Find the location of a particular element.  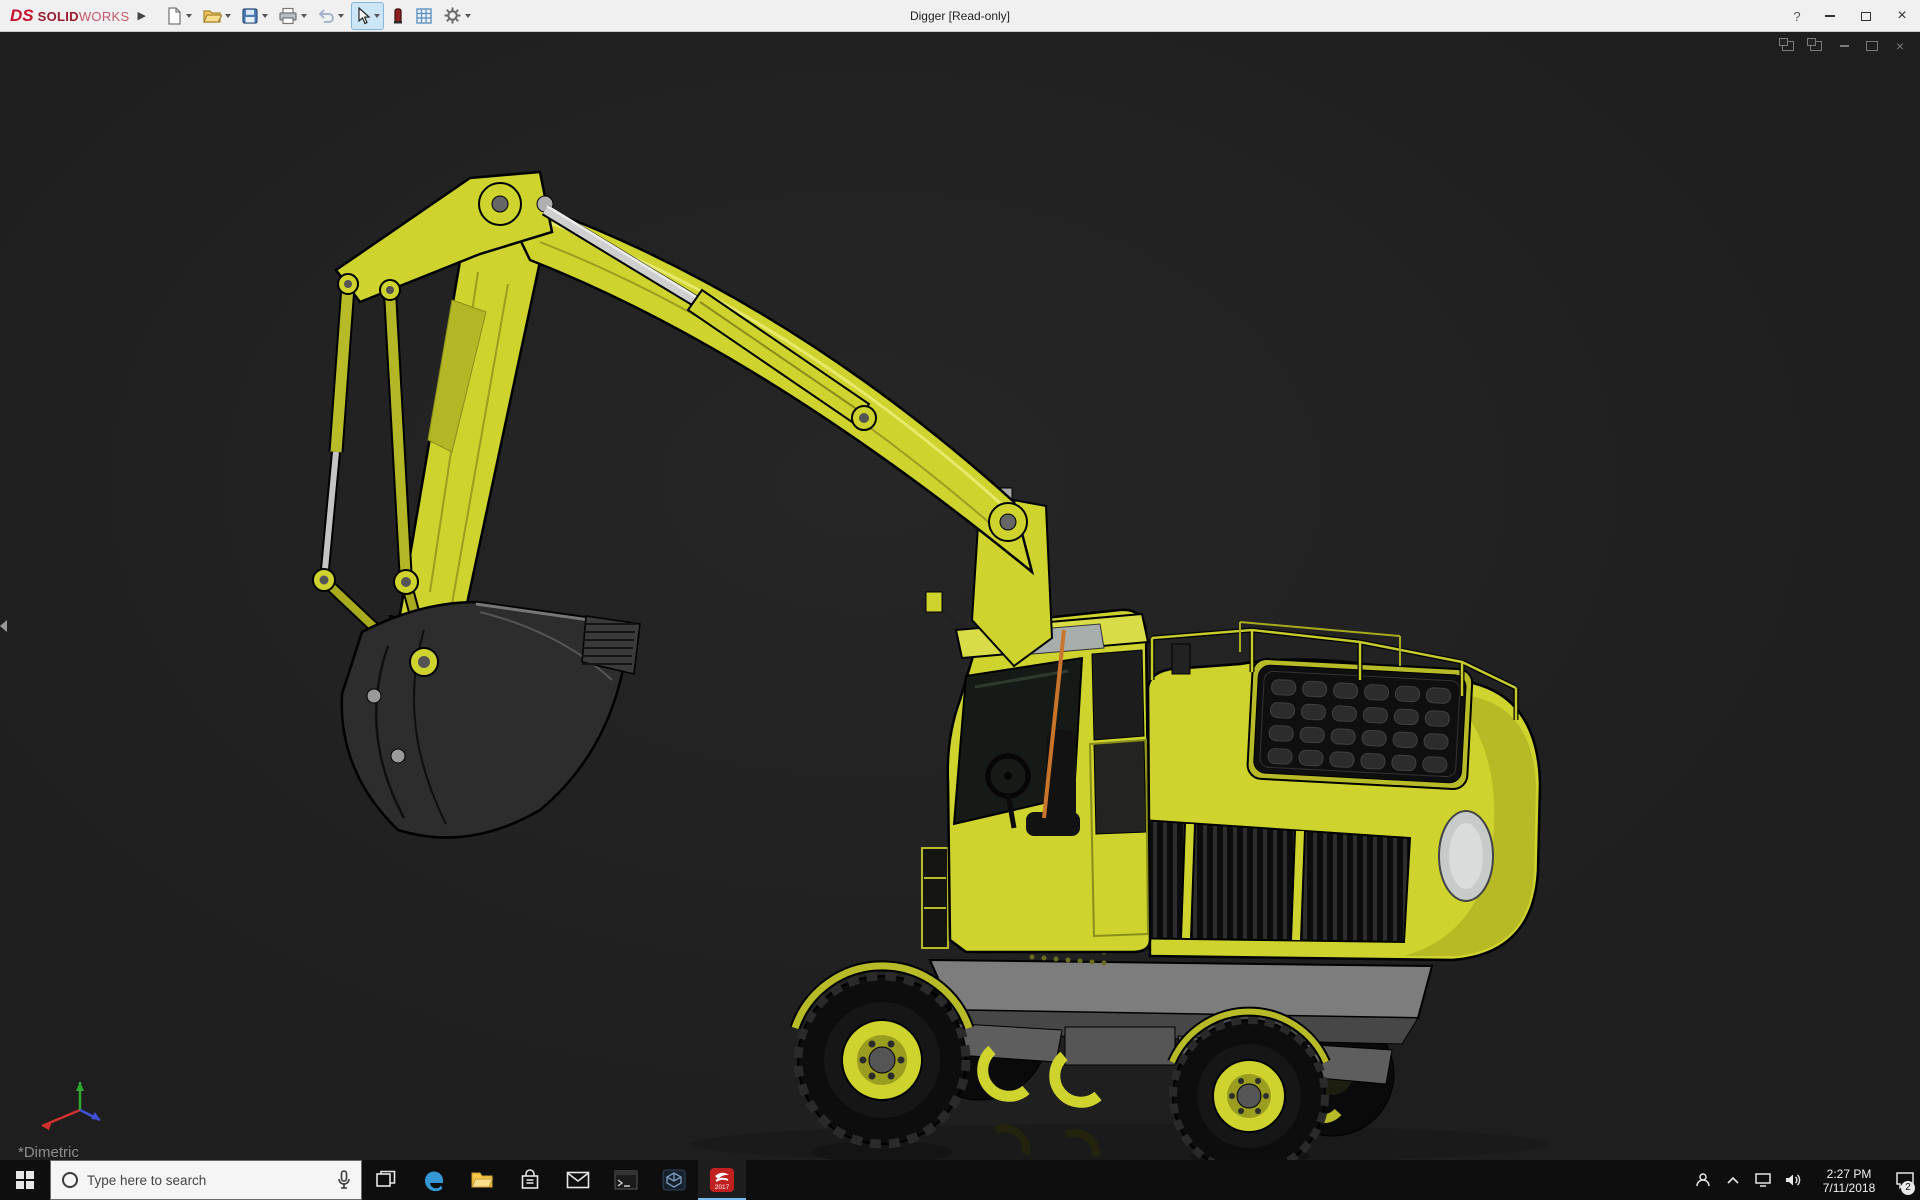

action-center-button: 2 is located at coordinates (1905, 1180).